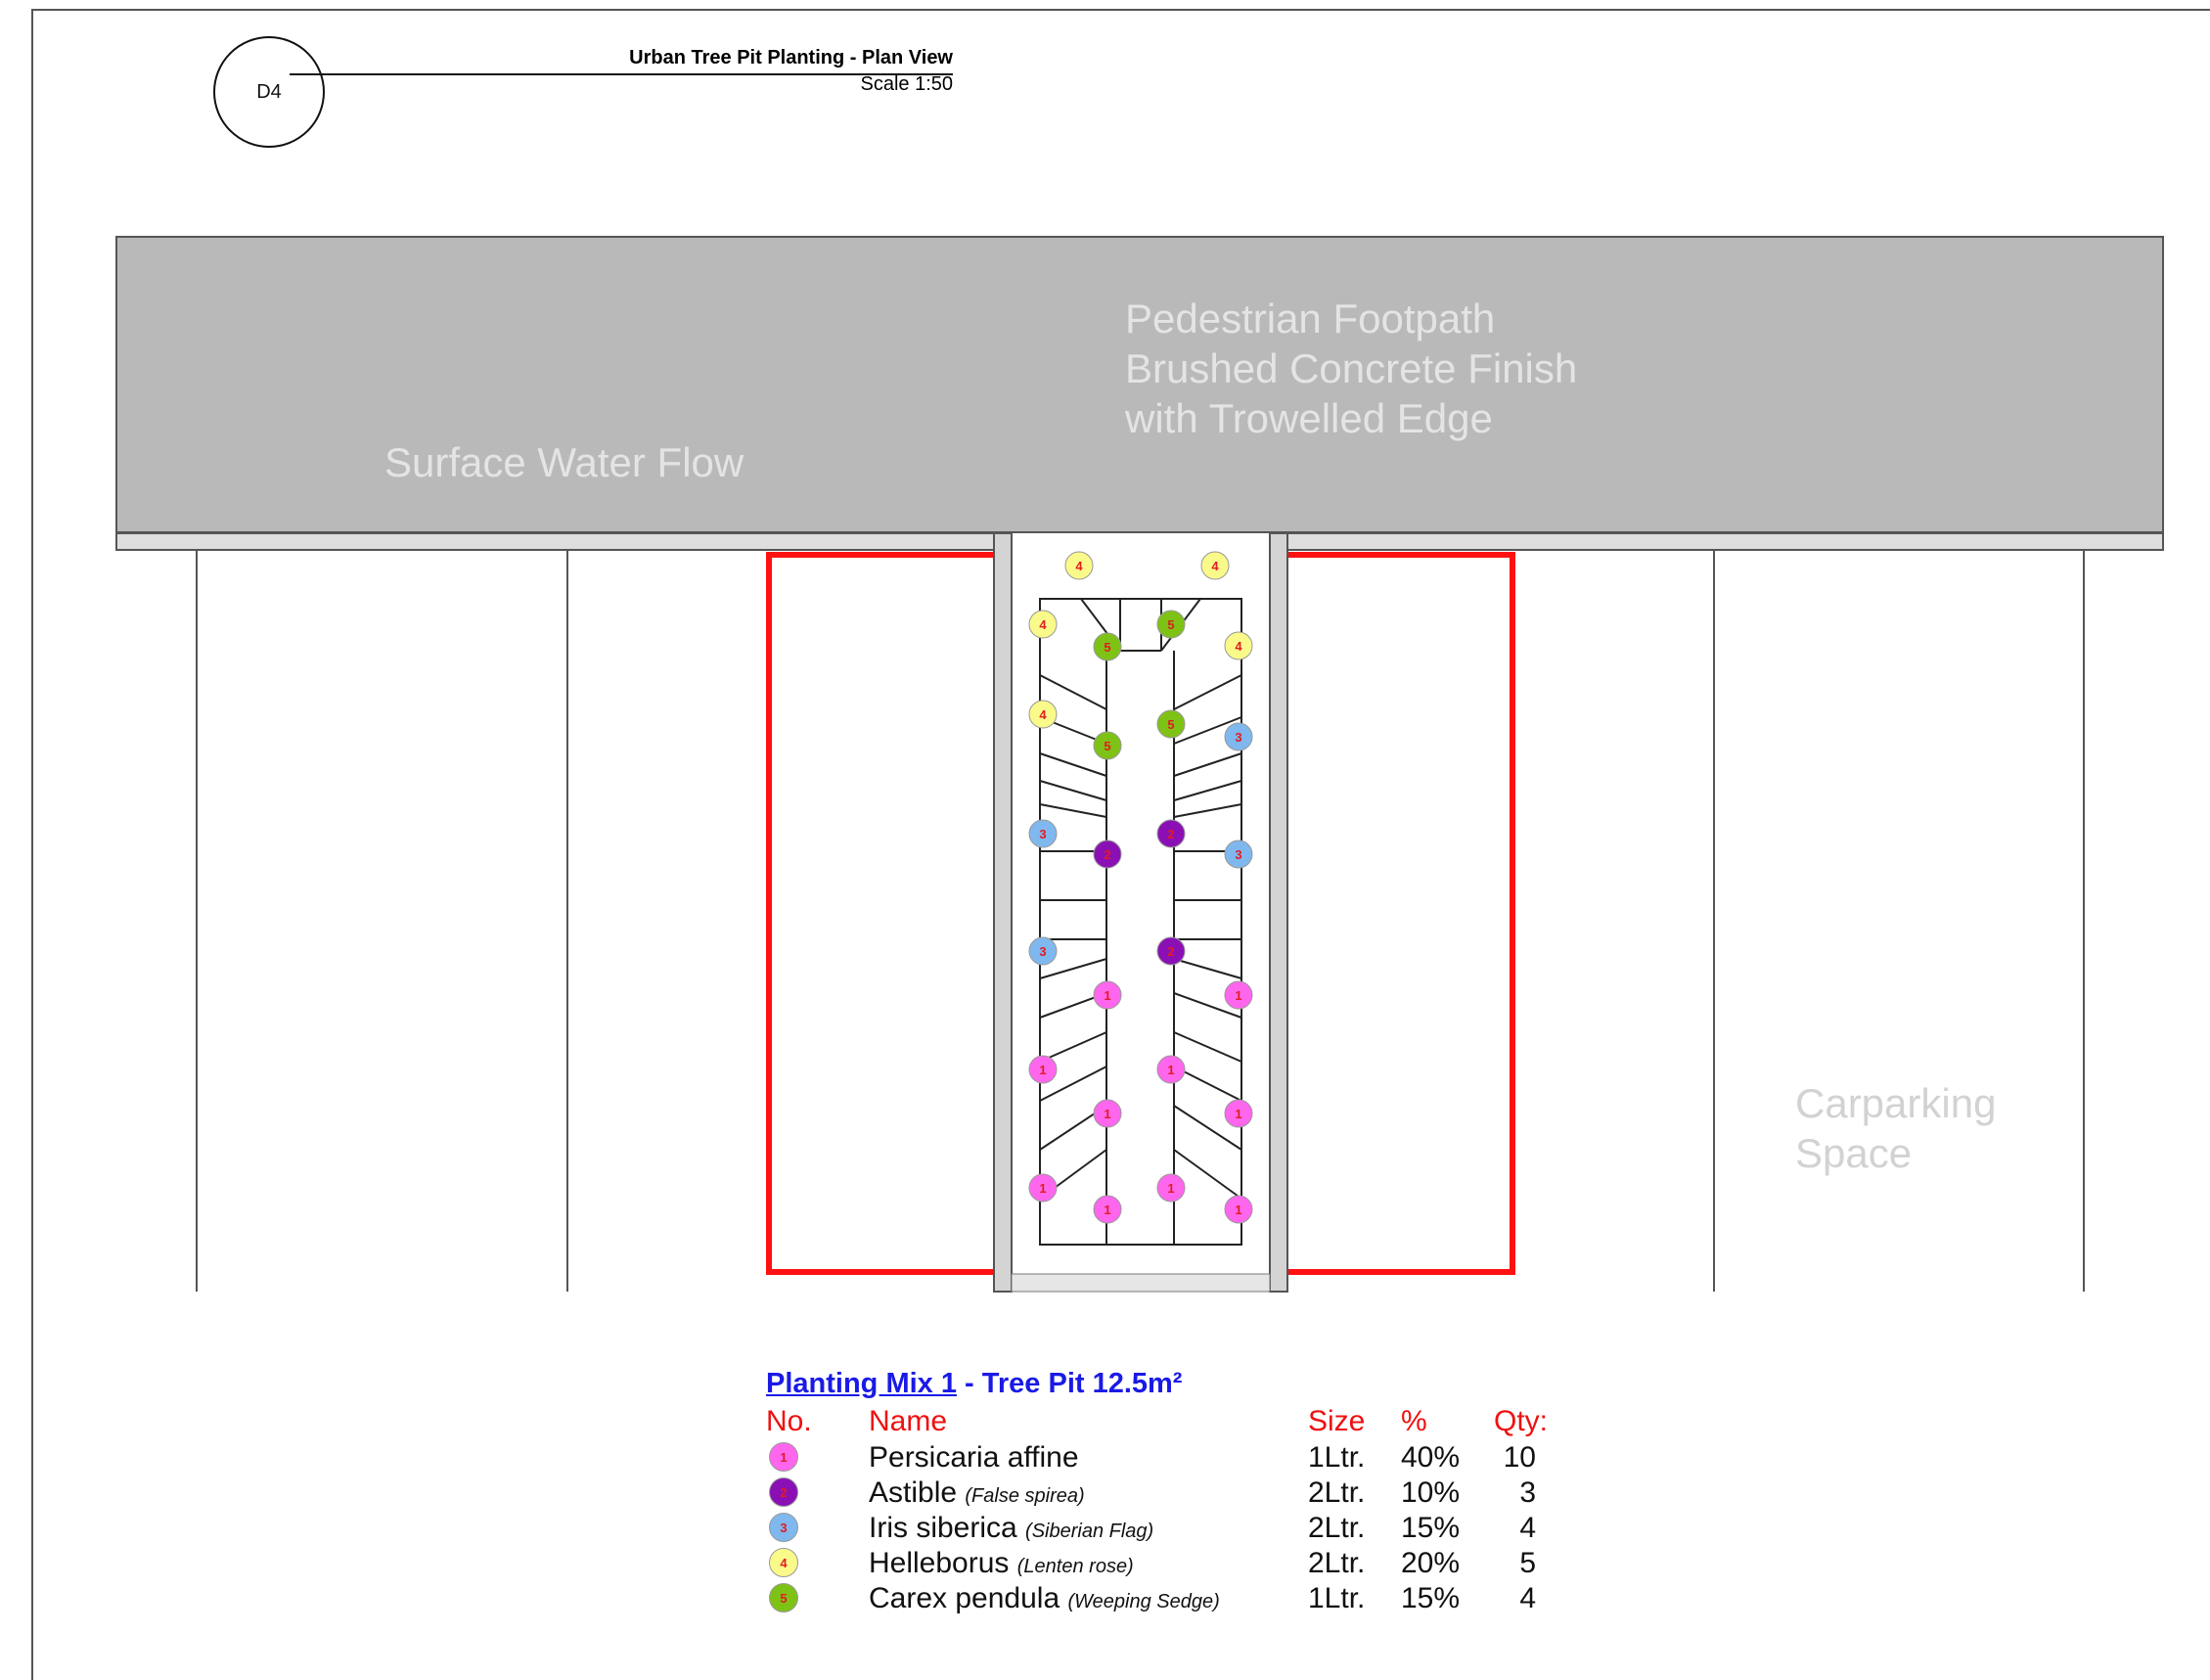 Image resolution: width=2210 pixels, height=1680 pixels. I want to click on footpath-label-line: Brushed Concrete Finish, so click(1351, 368).